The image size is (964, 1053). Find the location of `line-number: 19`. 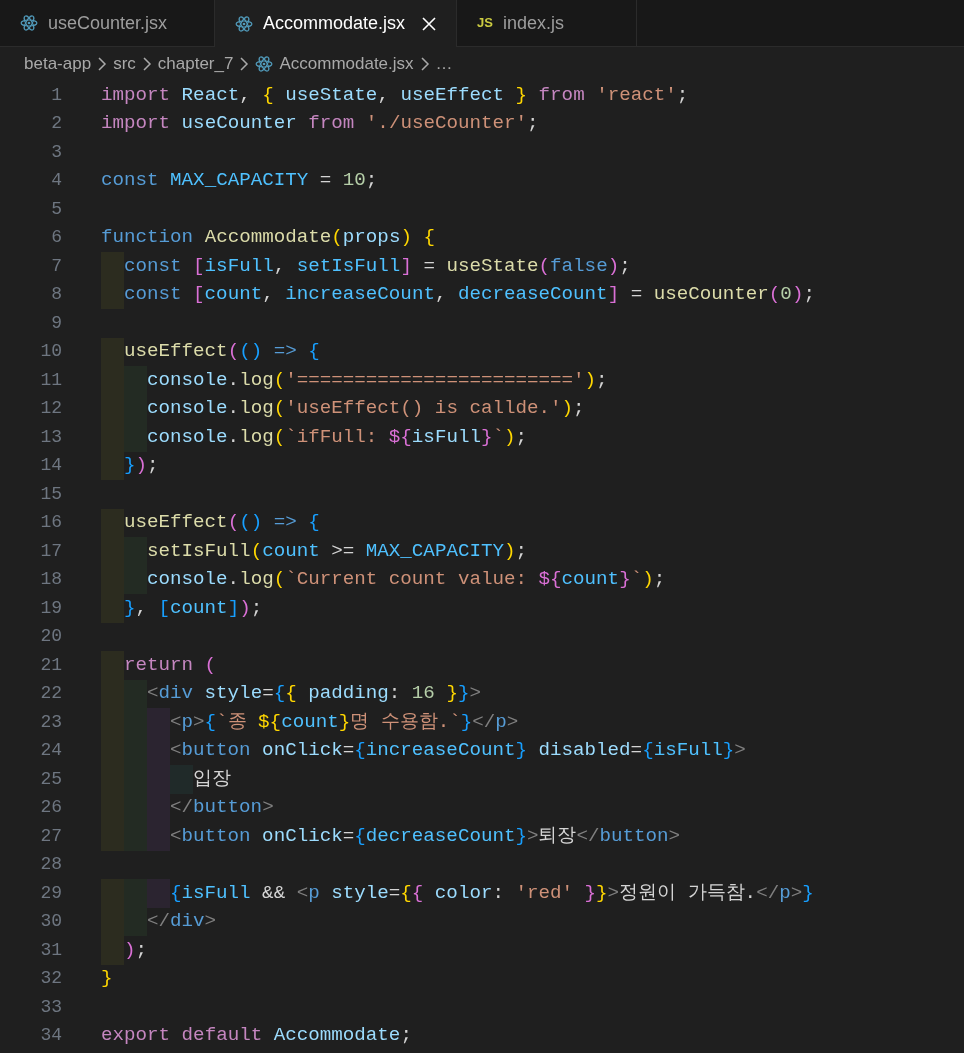

line-number: 19 is located at coordinates (50, 608).